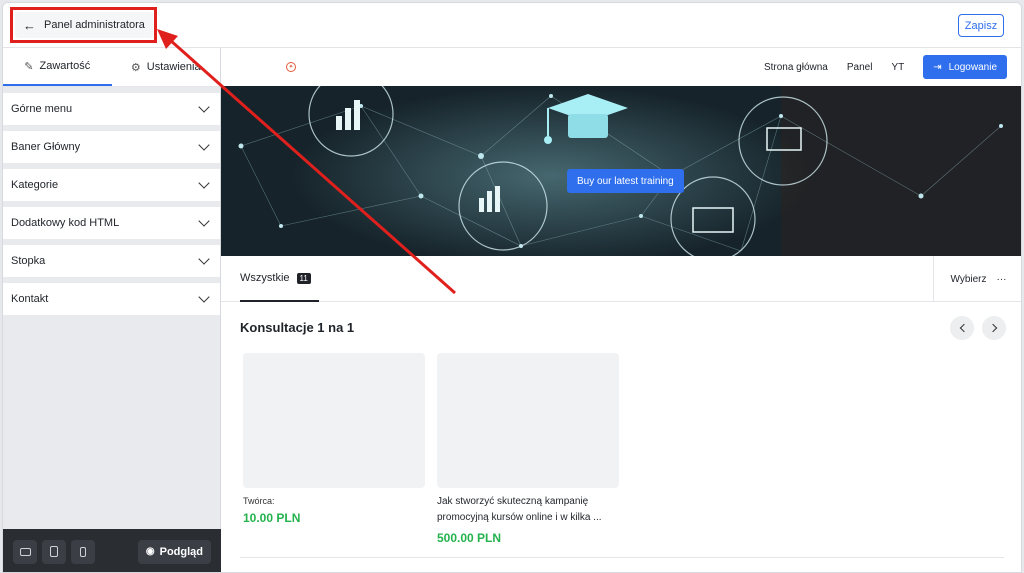 This screenshot has height=573, width=1024. Describe the element at coordinates (259, 501) in the screenshot. I see `product-author: Twórca:` at that location.